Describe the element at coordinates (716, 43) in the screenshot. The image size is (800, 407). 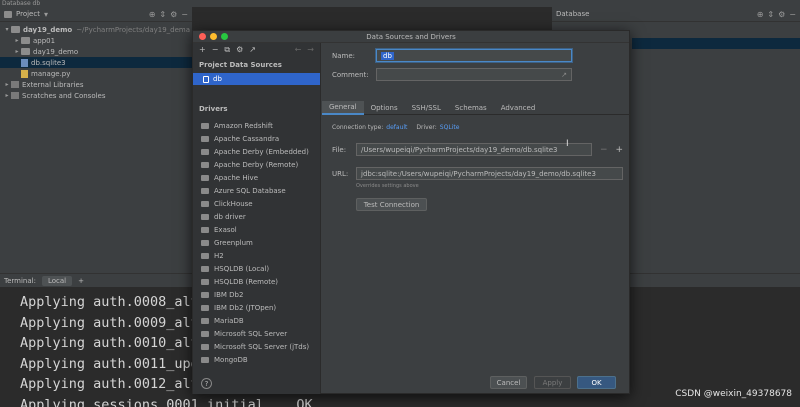
I see `database-selected-row` at that location.